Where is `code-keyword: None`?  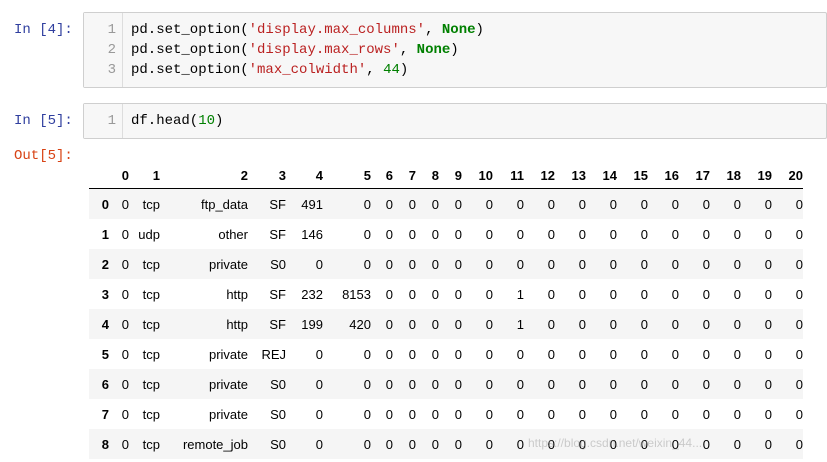 code-keyword: None is located at coordinates (433, 50).